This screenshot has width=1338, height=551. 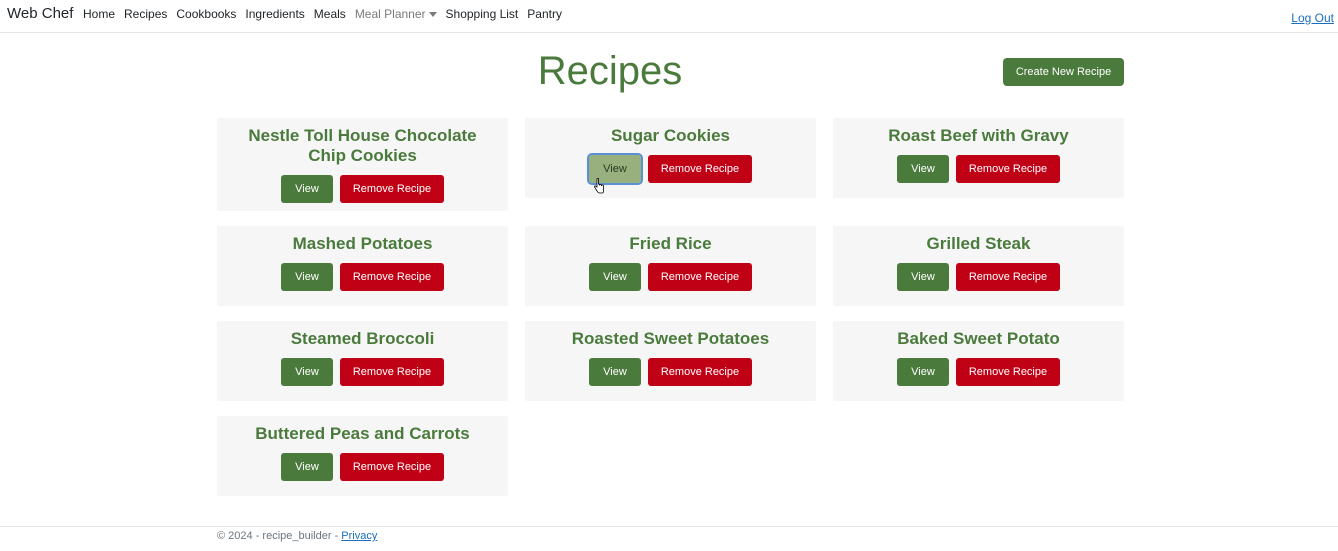 I want to click on recipe-card: Fried Rice View Remove Recipe, so click(x=670, y=266).